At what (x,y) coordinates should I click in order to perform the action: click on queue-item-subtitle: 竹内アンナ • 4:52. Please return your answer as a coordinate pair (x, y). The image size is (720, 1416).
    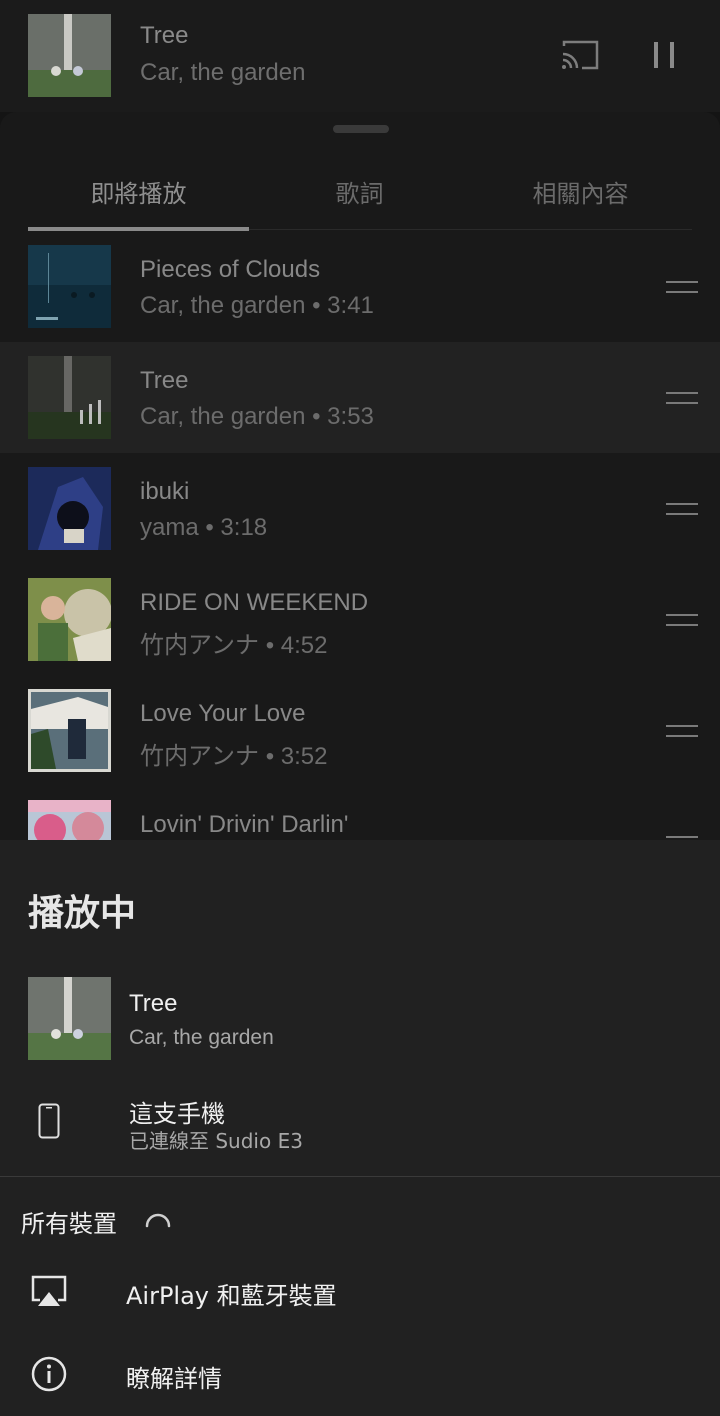
    Looking at the image, I should click on (234, 645).